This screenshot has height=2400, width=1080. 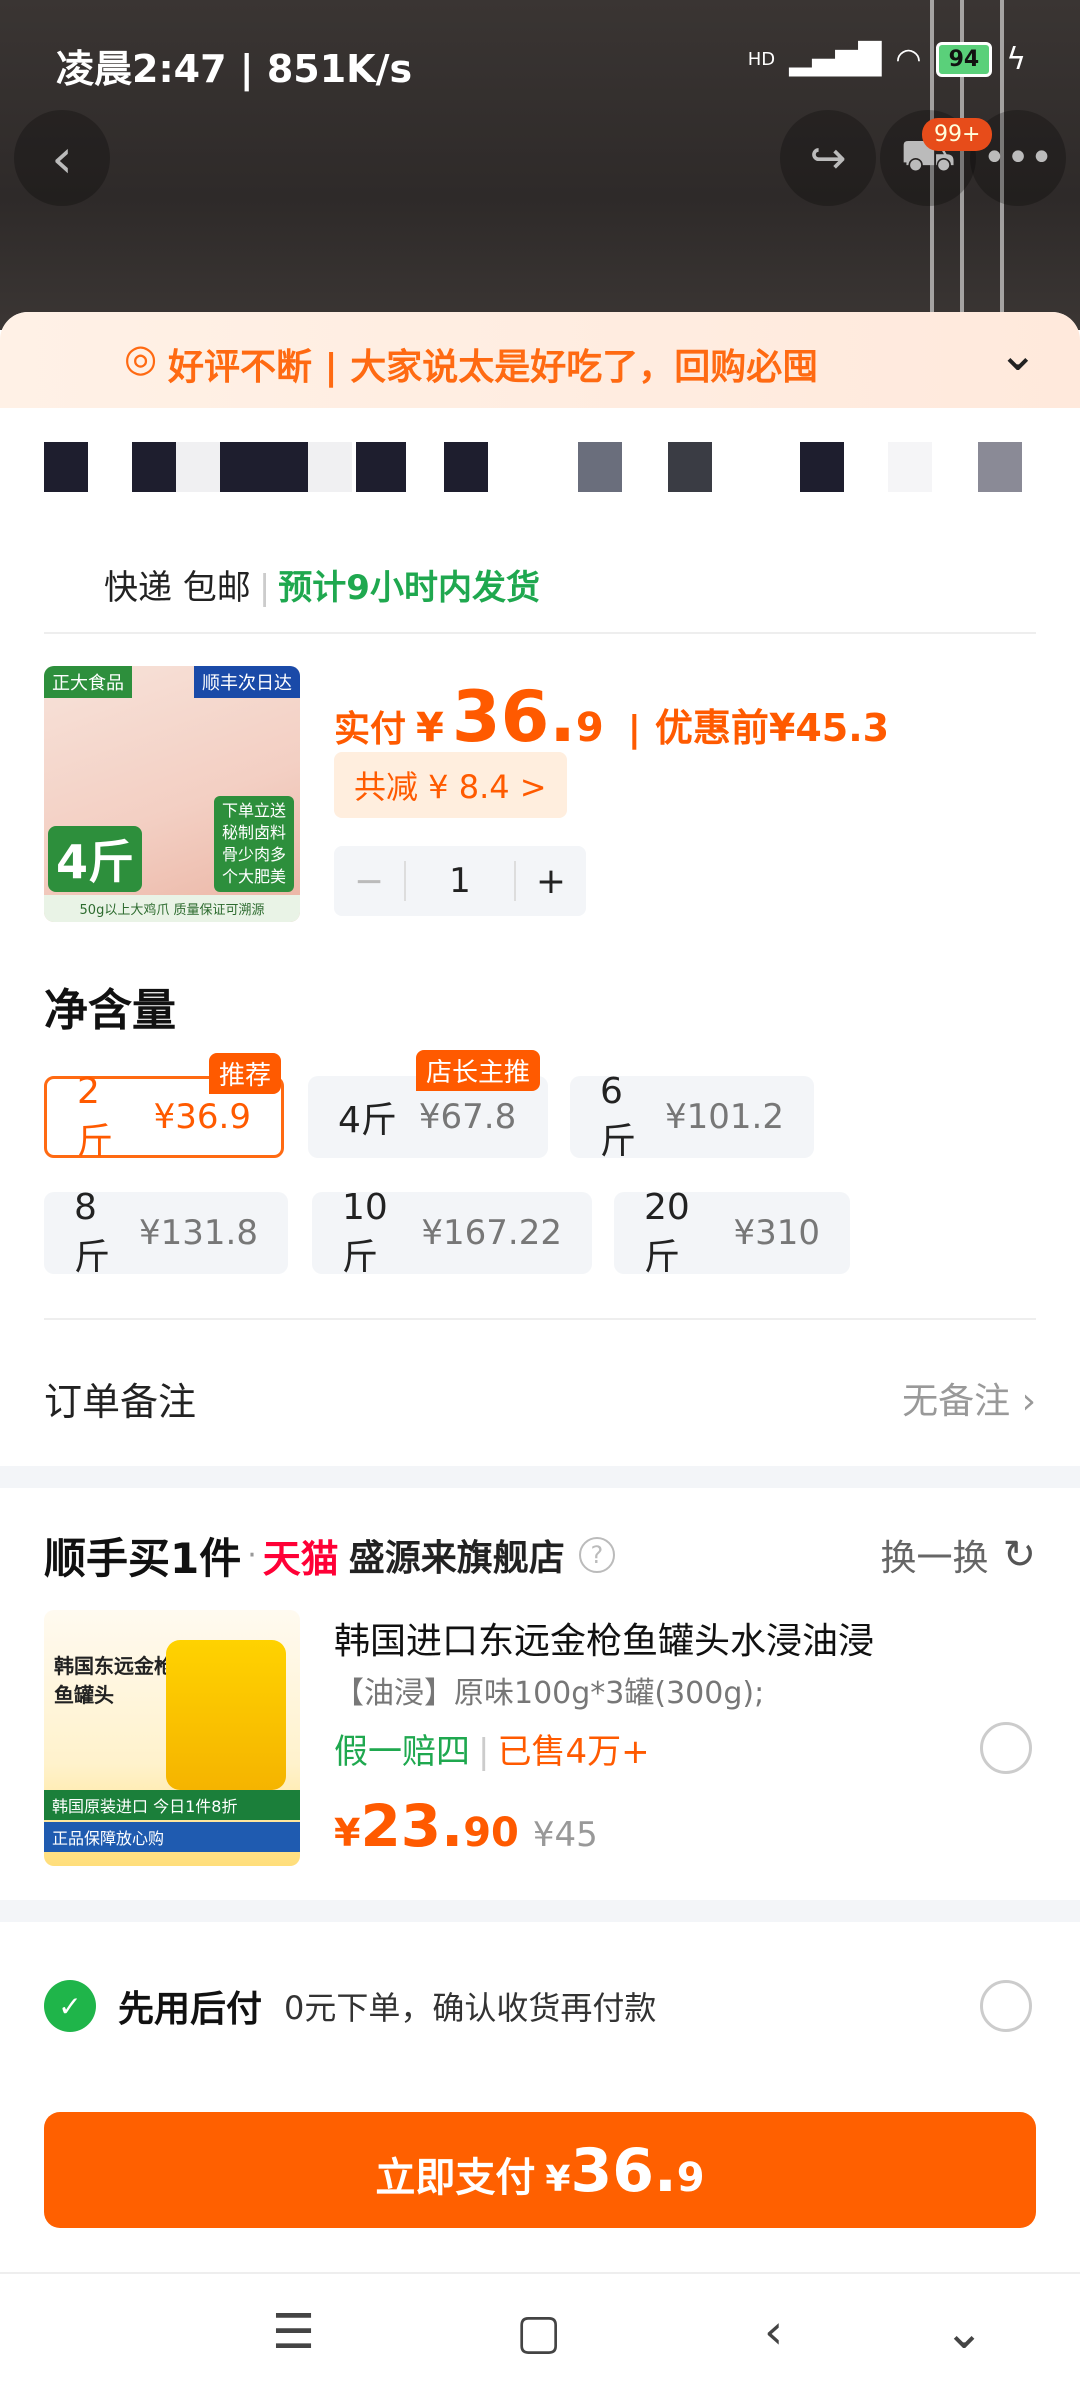 I want to click on shopping-bag-icon: ✓, so click(x=70, y=2006).